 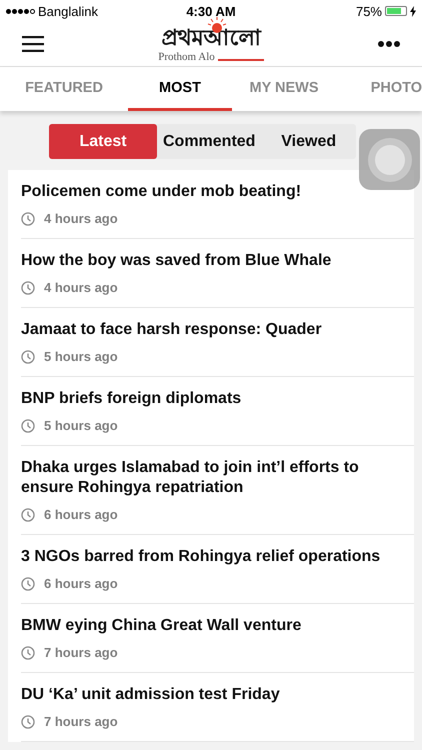 What do you see at coordinates (212, 192) in the screenshot?
I see `article-title: Policemen come under mob beating!` at bounding box center [212, 192].